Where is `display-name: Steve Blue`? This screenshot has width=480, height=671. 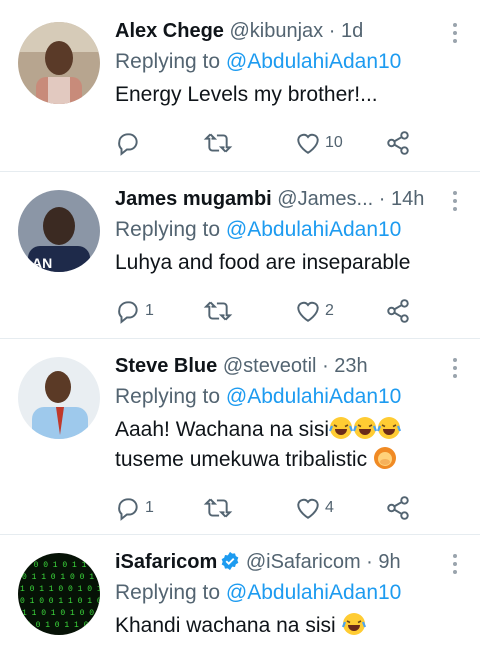
display-name: Steve Blue is located at coordinates (166, 366).